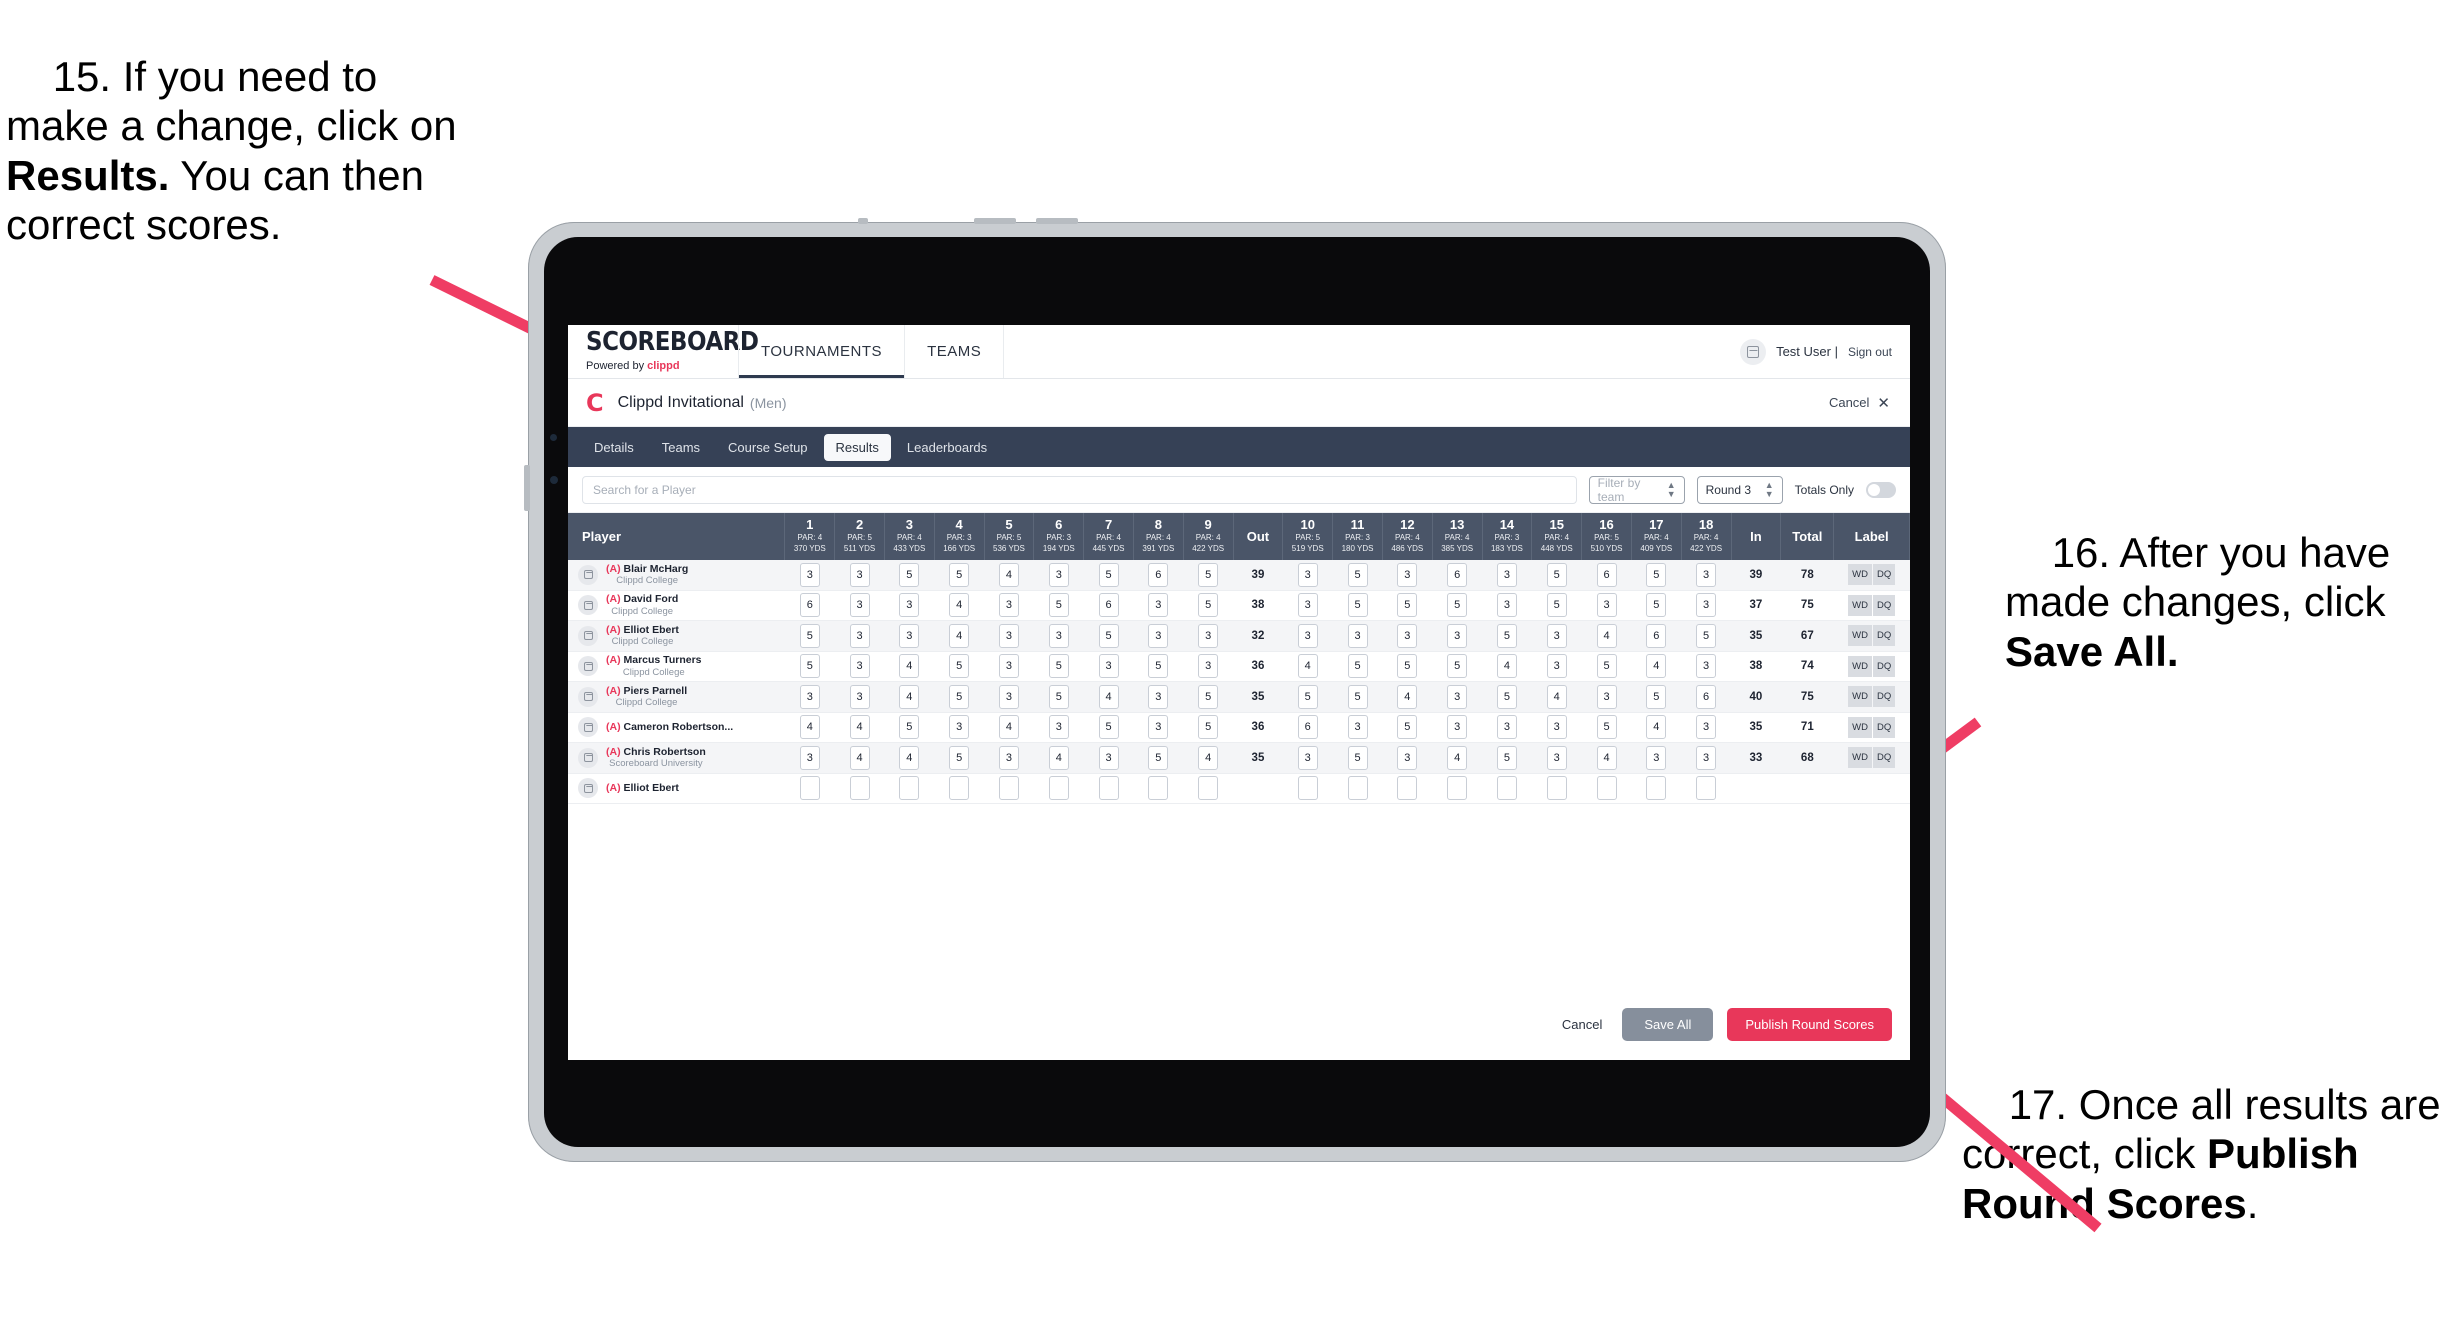 This screenshot has height=1326, width=2464. What do you see at coordinates (909, 575) in the screenshot?
I see `cell-hole-3: 5` at bounding box center [909, 575].